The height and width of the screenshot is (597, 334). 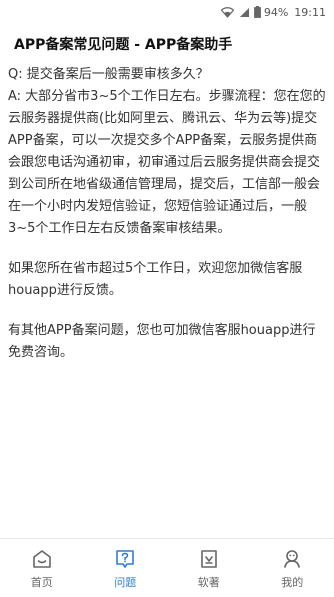 I want to click on status-bar: 94% 19:11, so click(x=167, y=12).